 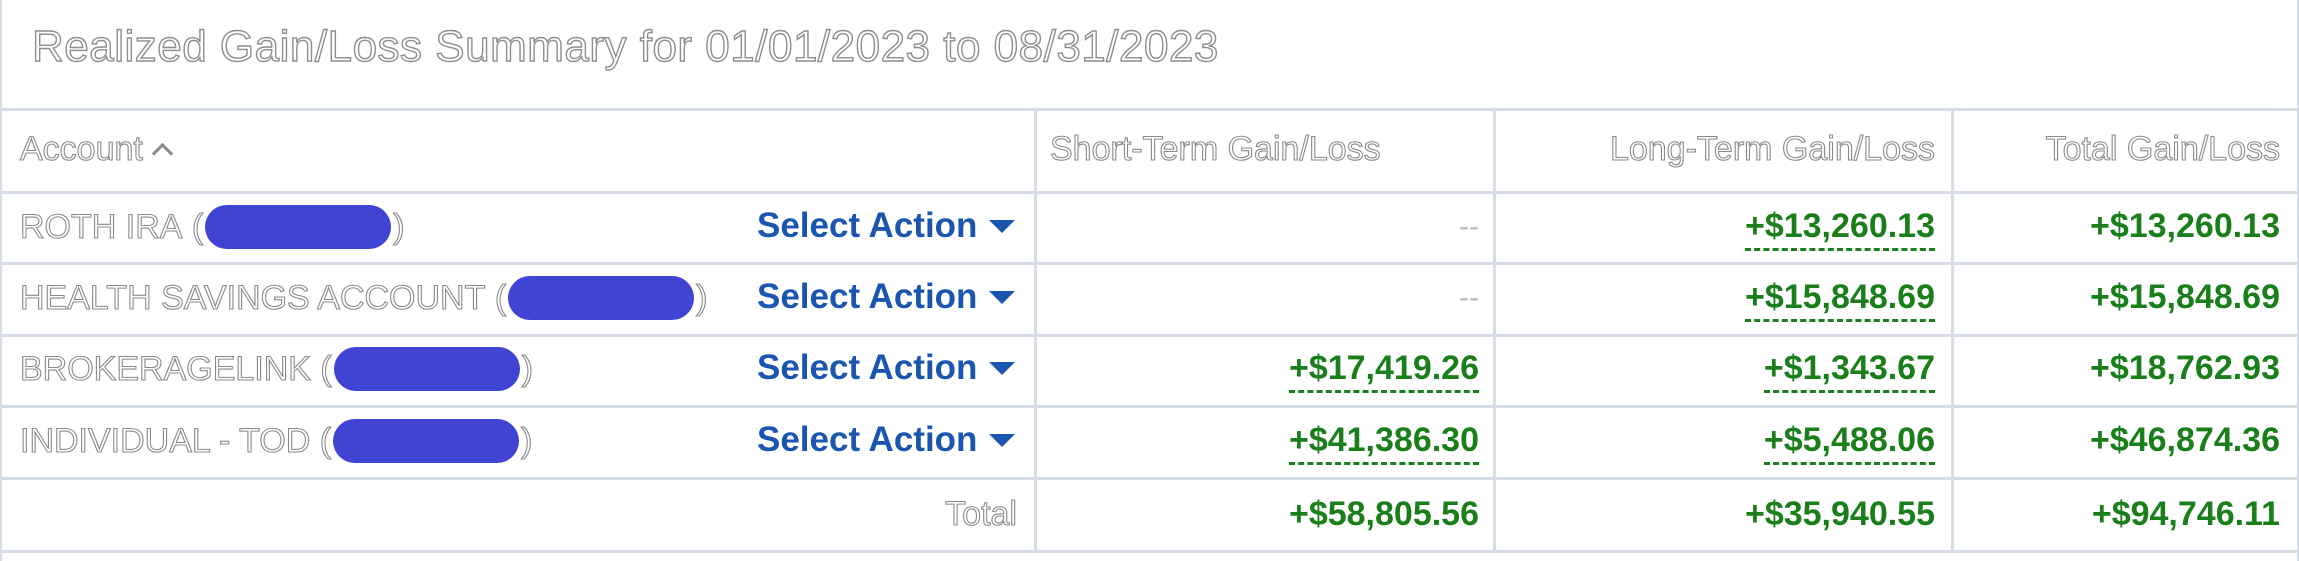 I want to click on table-row-account: INDIVIDUAL - TOD (), so click(x=276, y=441).